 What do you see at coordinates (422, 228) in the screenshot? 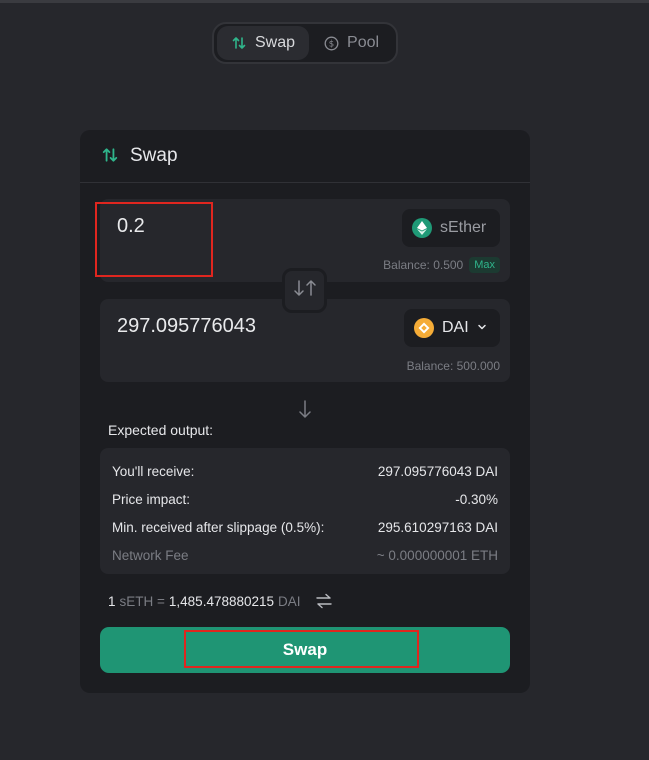
I see `ethereum-icon` at bounding box center [422, 228].